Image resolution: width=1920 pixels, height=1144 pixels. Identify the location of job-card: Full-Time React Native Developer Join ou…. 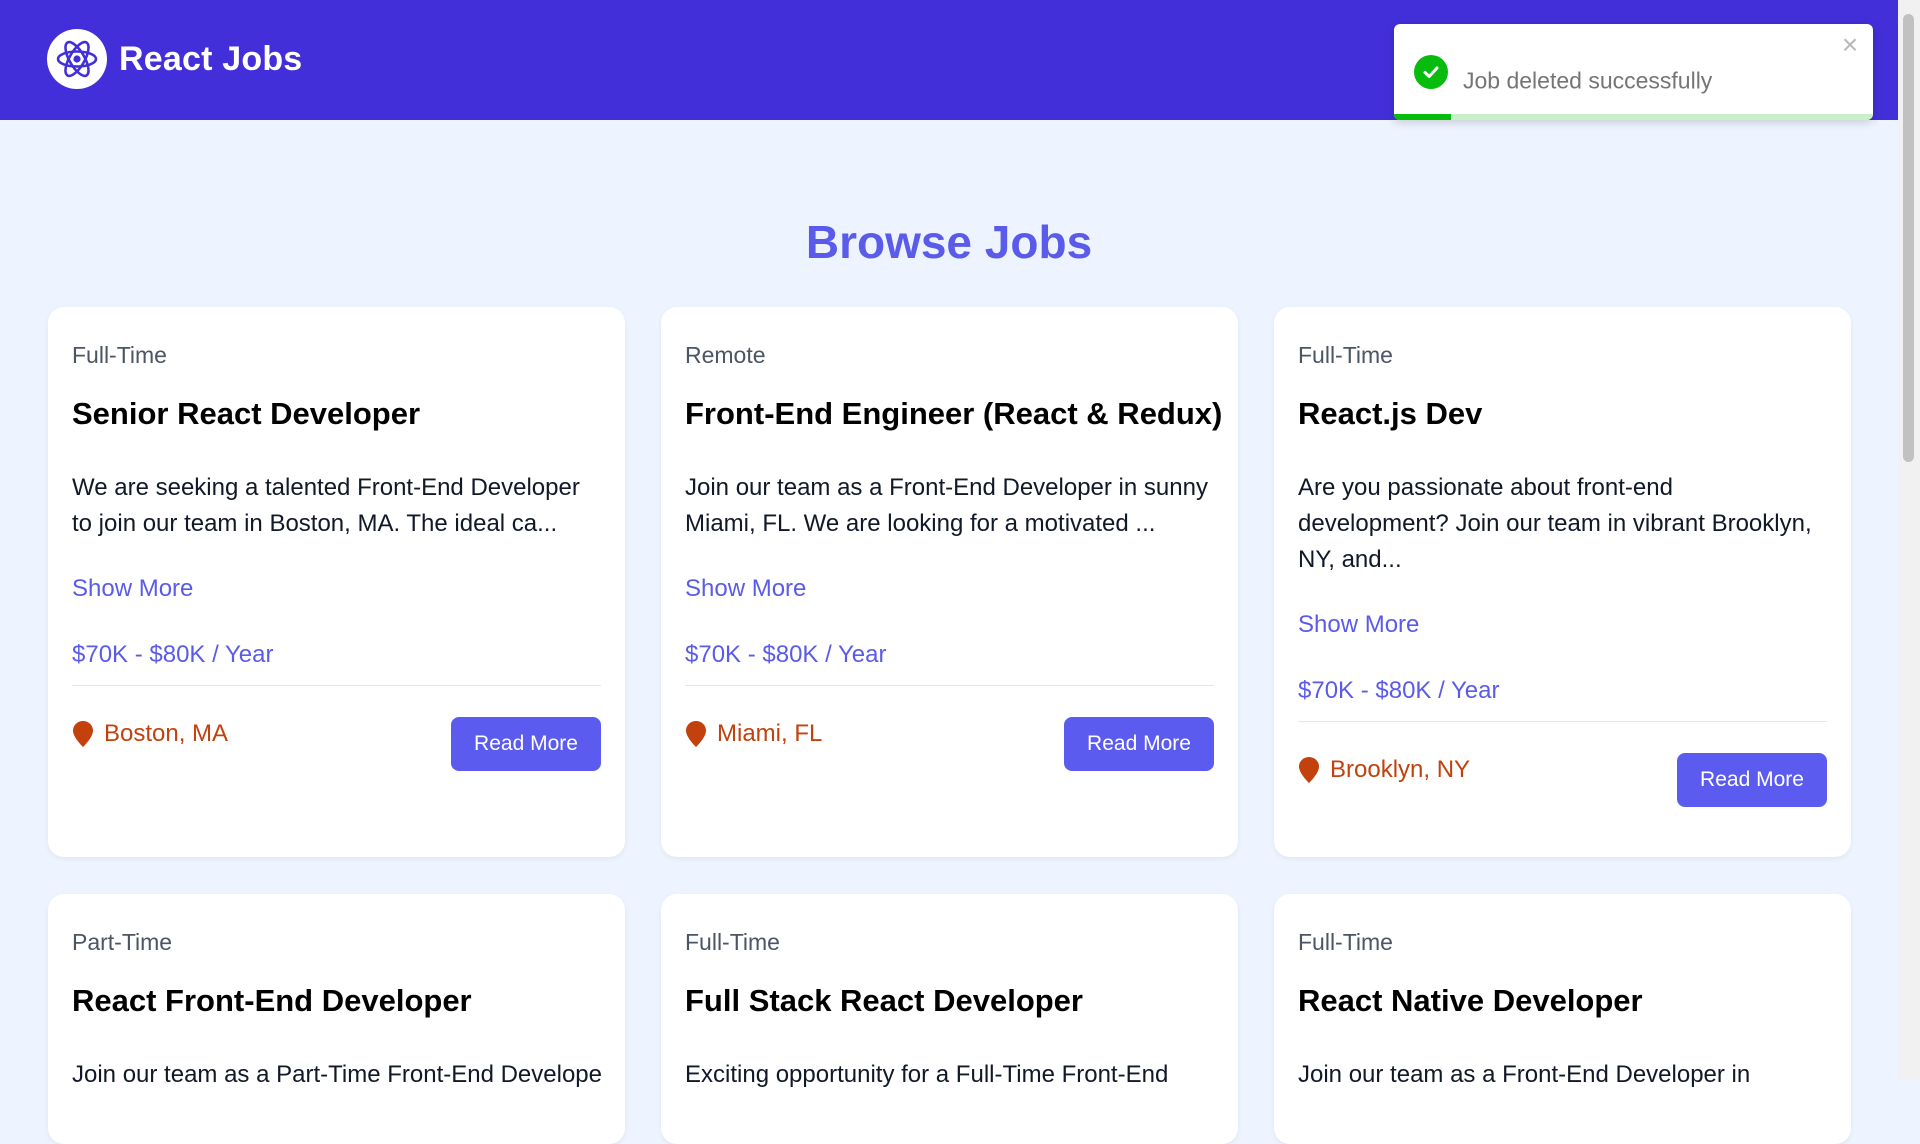
(1562, 1019).